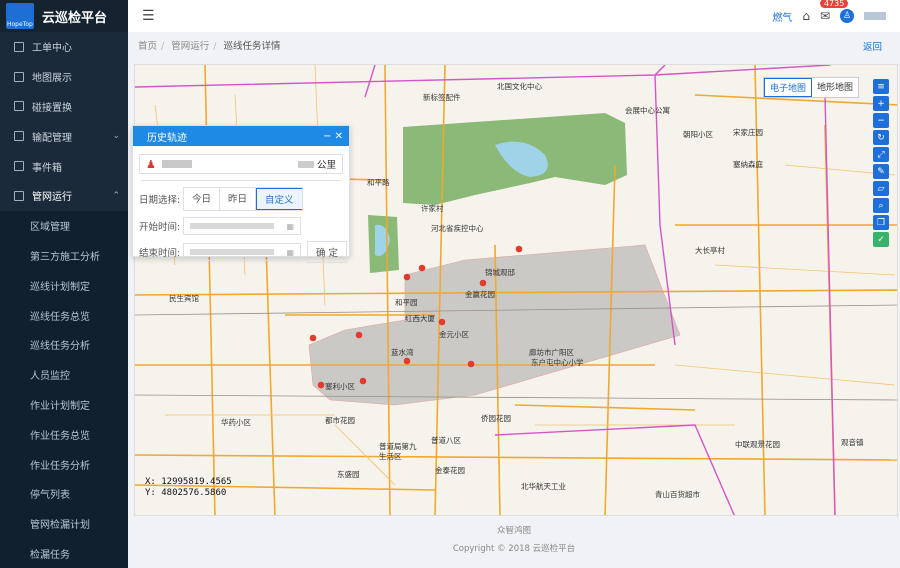 Image resolution: width=900 pixels, height=568 pixels. What do you see at coordinates (242, 226) in the screenshot?
I see `start-time-input: ▦` at bounding box center [242, 226].